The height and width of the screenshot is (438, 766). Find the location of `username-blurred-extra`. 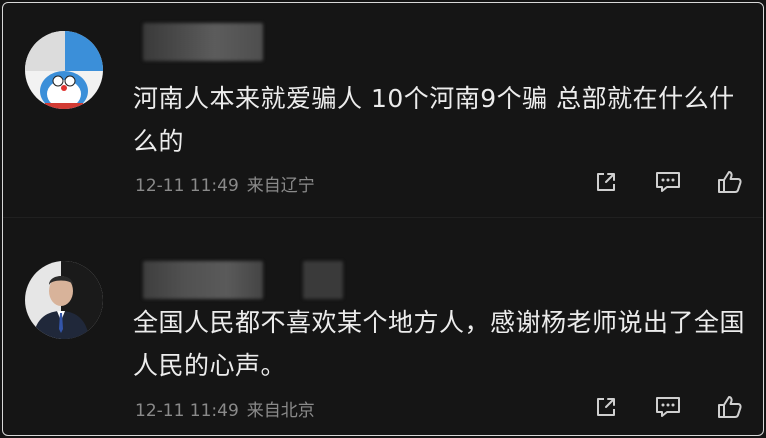

username-blurred-extra is located at coordinates (323, 280).